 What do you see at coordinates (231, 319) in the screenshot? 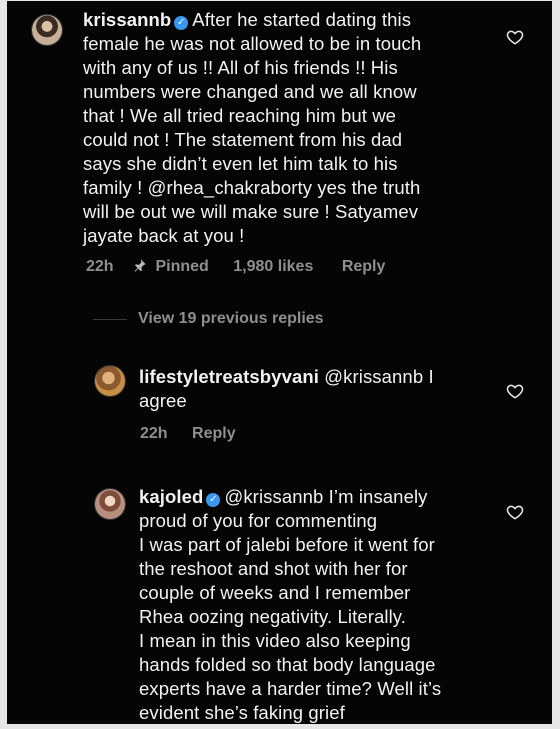
I see `view-replies-button: View 19 previous replies` at bounding box center [231, 319].